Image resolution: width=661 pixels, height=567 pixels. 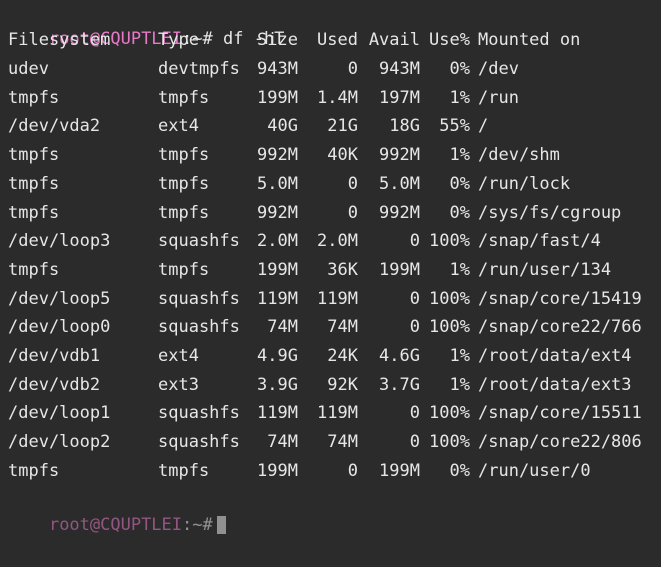 I want to click on cell-used: 36K, so click(x=342, y=269).